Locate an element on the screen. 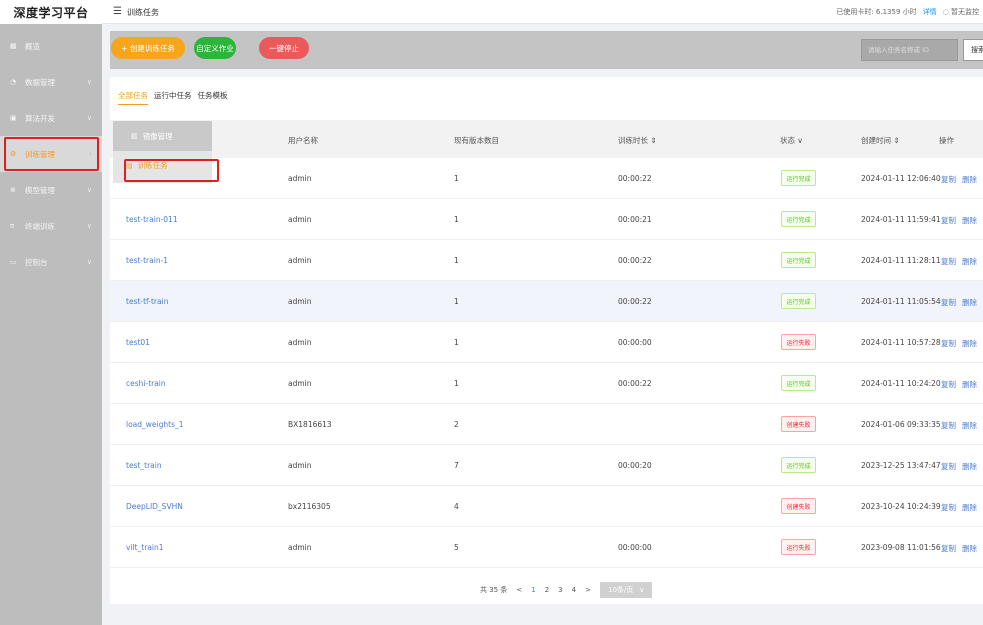 The image size is (983, 625). data-icon: ◔ is located at coordinates (13, 82).